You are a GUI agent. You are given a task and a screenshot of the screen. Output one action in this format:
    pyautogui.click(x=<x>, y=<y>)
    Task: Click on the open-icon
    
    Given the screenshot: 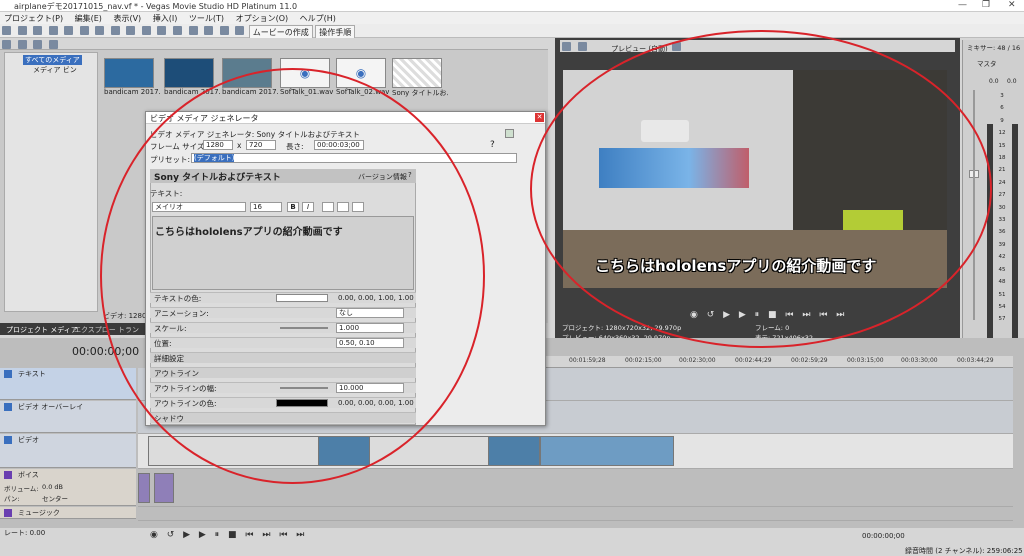 What is the action you would take?
    pyautogui.click(x=22, y=30)
    